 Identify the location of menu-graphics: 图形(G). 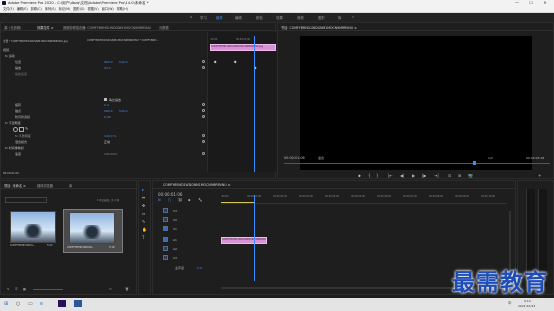
(78, 9).